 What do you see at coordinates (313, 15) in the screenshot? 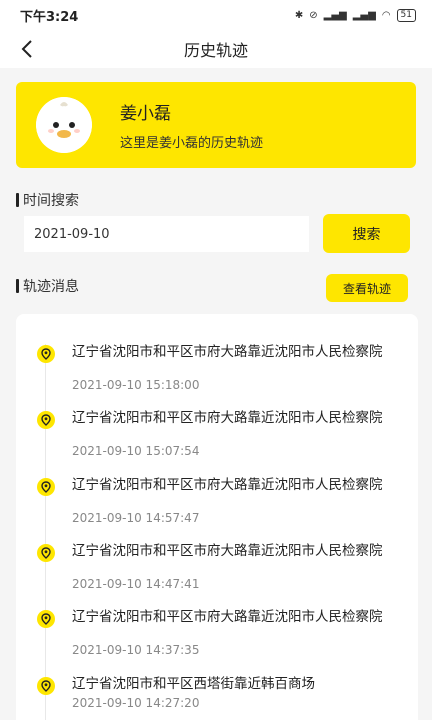
I see `mute-icon: ⊘` at bounding box center [313, 15].